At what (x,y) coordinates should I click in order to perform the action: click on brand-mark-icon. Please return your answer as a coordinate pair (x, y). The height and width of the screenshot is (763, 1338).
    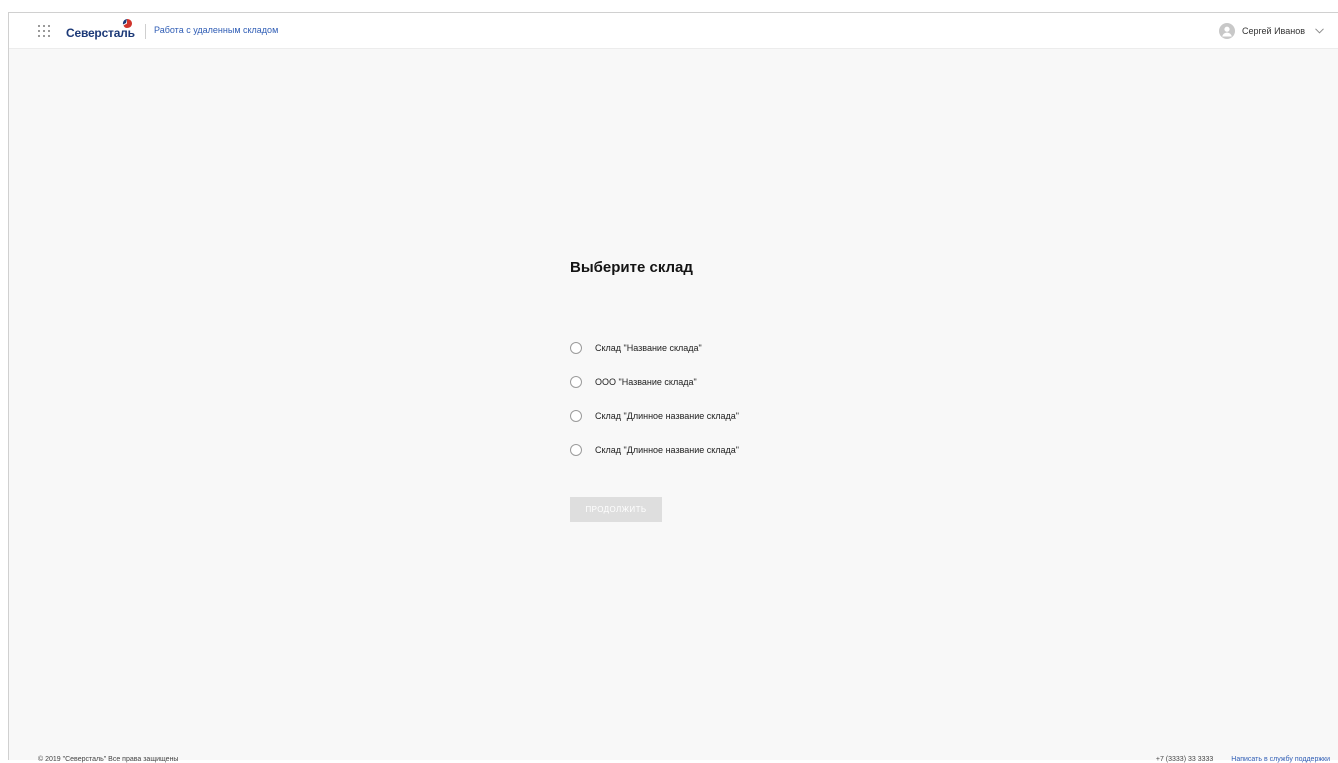
    Looking at the image, I should click on (127, 23).